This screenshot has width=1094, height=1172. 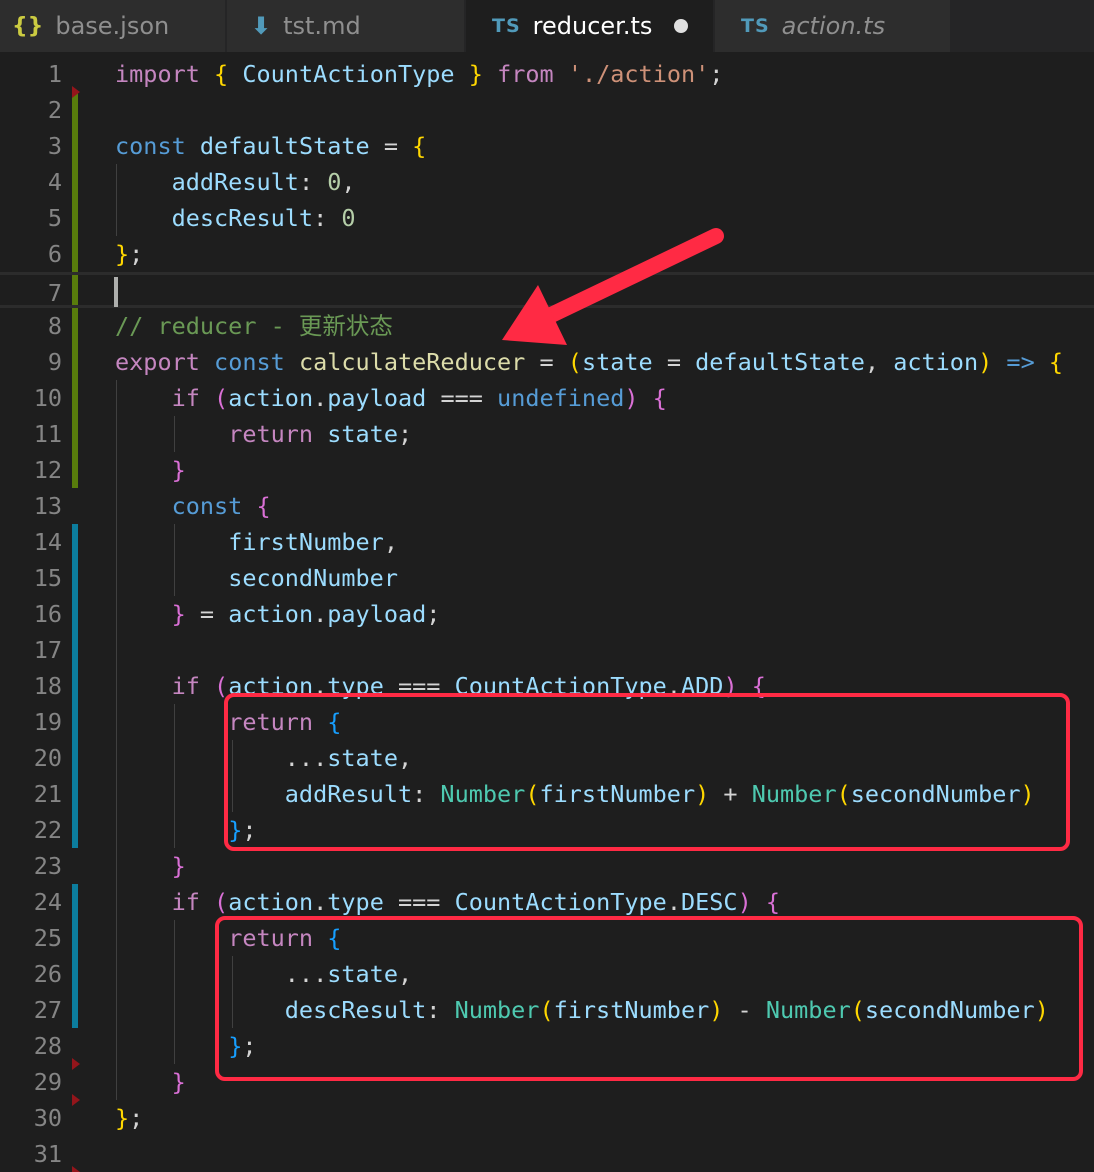 I want to click on annotation-arrow-icon, so click(x=613, y=286).